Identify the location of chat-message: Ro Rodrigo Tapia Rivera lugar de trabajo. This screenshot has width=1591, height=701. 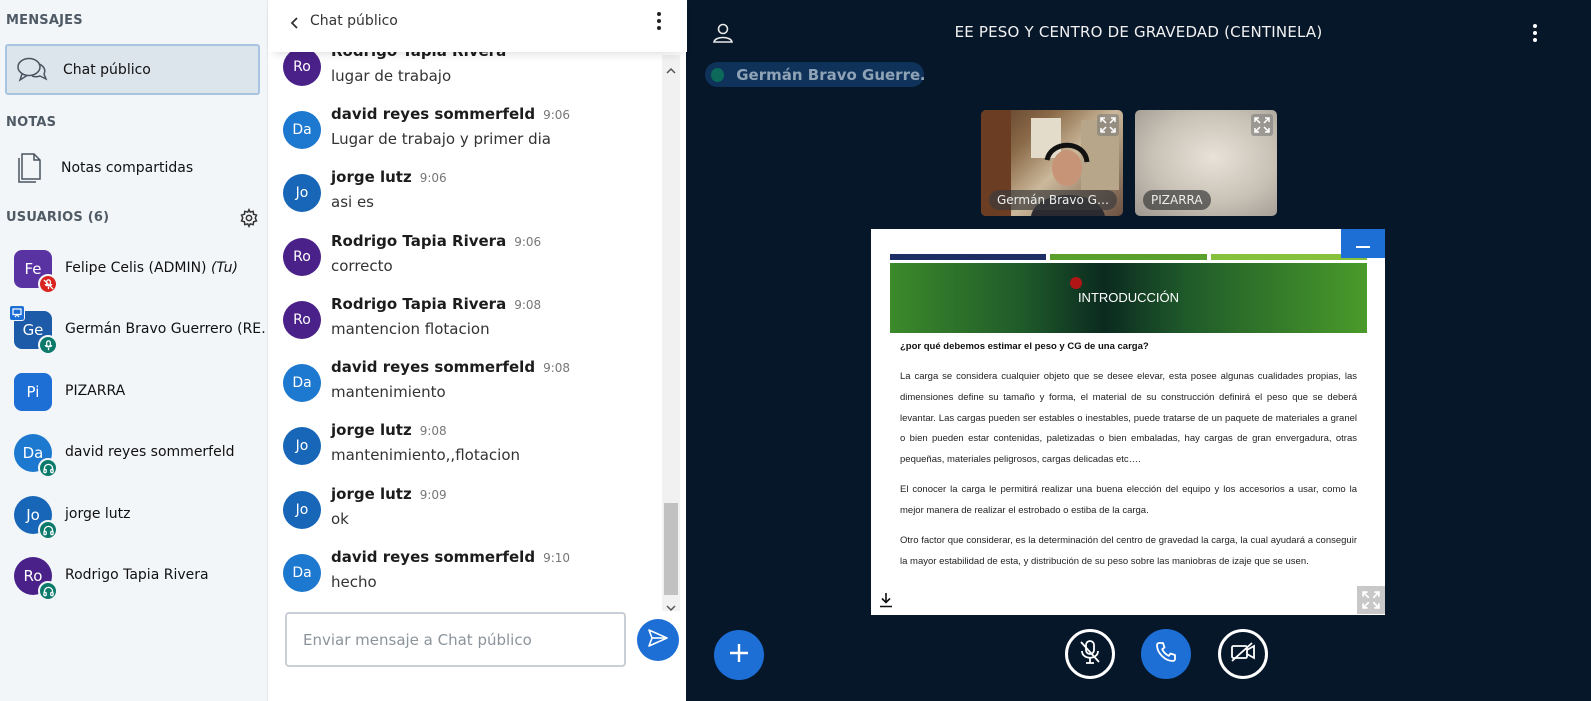
(470, 77).